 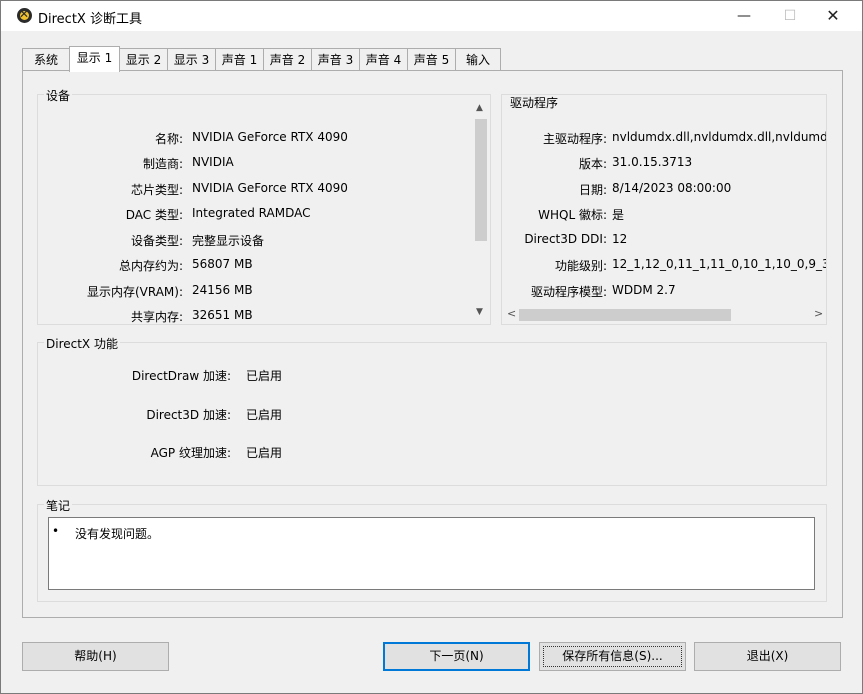 What do you see at coordinates (672, 188) in the screenshot?
I see `driver-date-value: 8/14/2023 08:00:00` at bounding box center [672, 188].